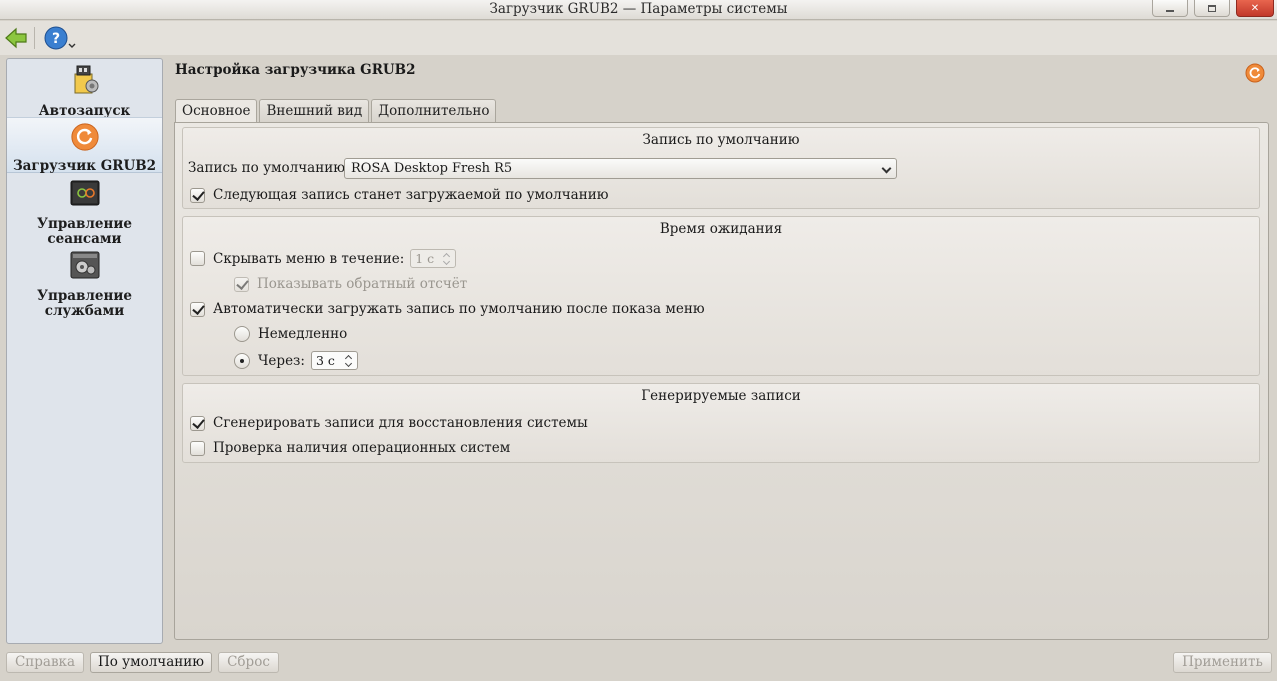 Image resolution: width=1277 pixels, height=681 pixels. What do you see at coordinates (151, 662) in the screenshot?
I see `defaults-button: По умолчанию` at bounding box center [151, 662].